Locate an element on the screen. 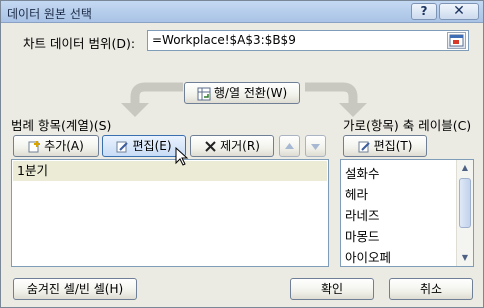 This screenshot has width=484, height=308. edit-series-button: 편집(E) is located at coordinates (144, 146).